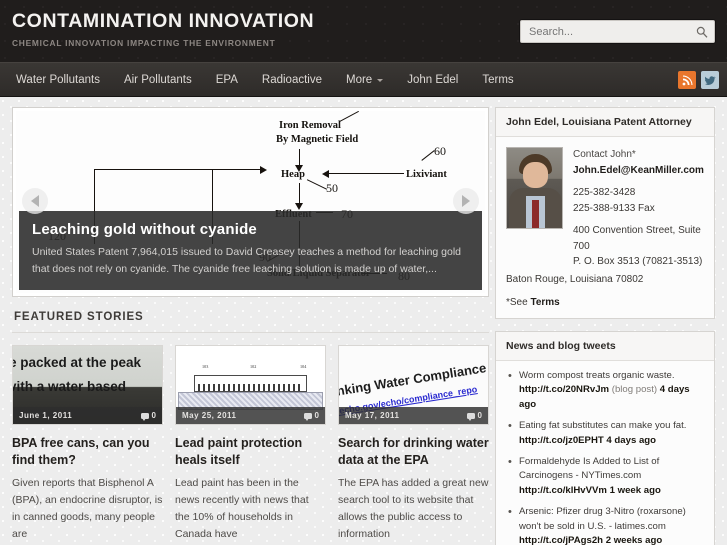 This screenshot has width=727, height=545. I want to click on story-title: BPA free cans, can you find them?, so click(87, 451).